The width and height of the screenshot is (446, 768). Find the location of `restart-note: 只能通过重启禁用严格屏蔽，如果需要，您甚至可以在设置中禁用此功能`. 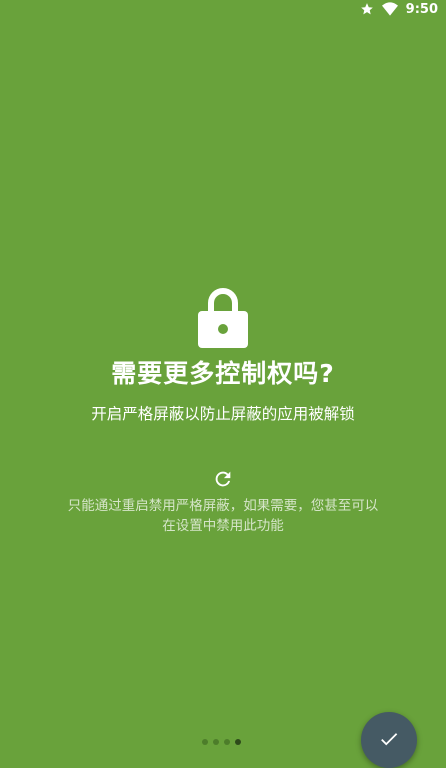

restart-note: 只能通过重启禁用严格屏蔽，如果需要，您甚至可以在设置中禁用此功能 is located at coordinates (223, 516).